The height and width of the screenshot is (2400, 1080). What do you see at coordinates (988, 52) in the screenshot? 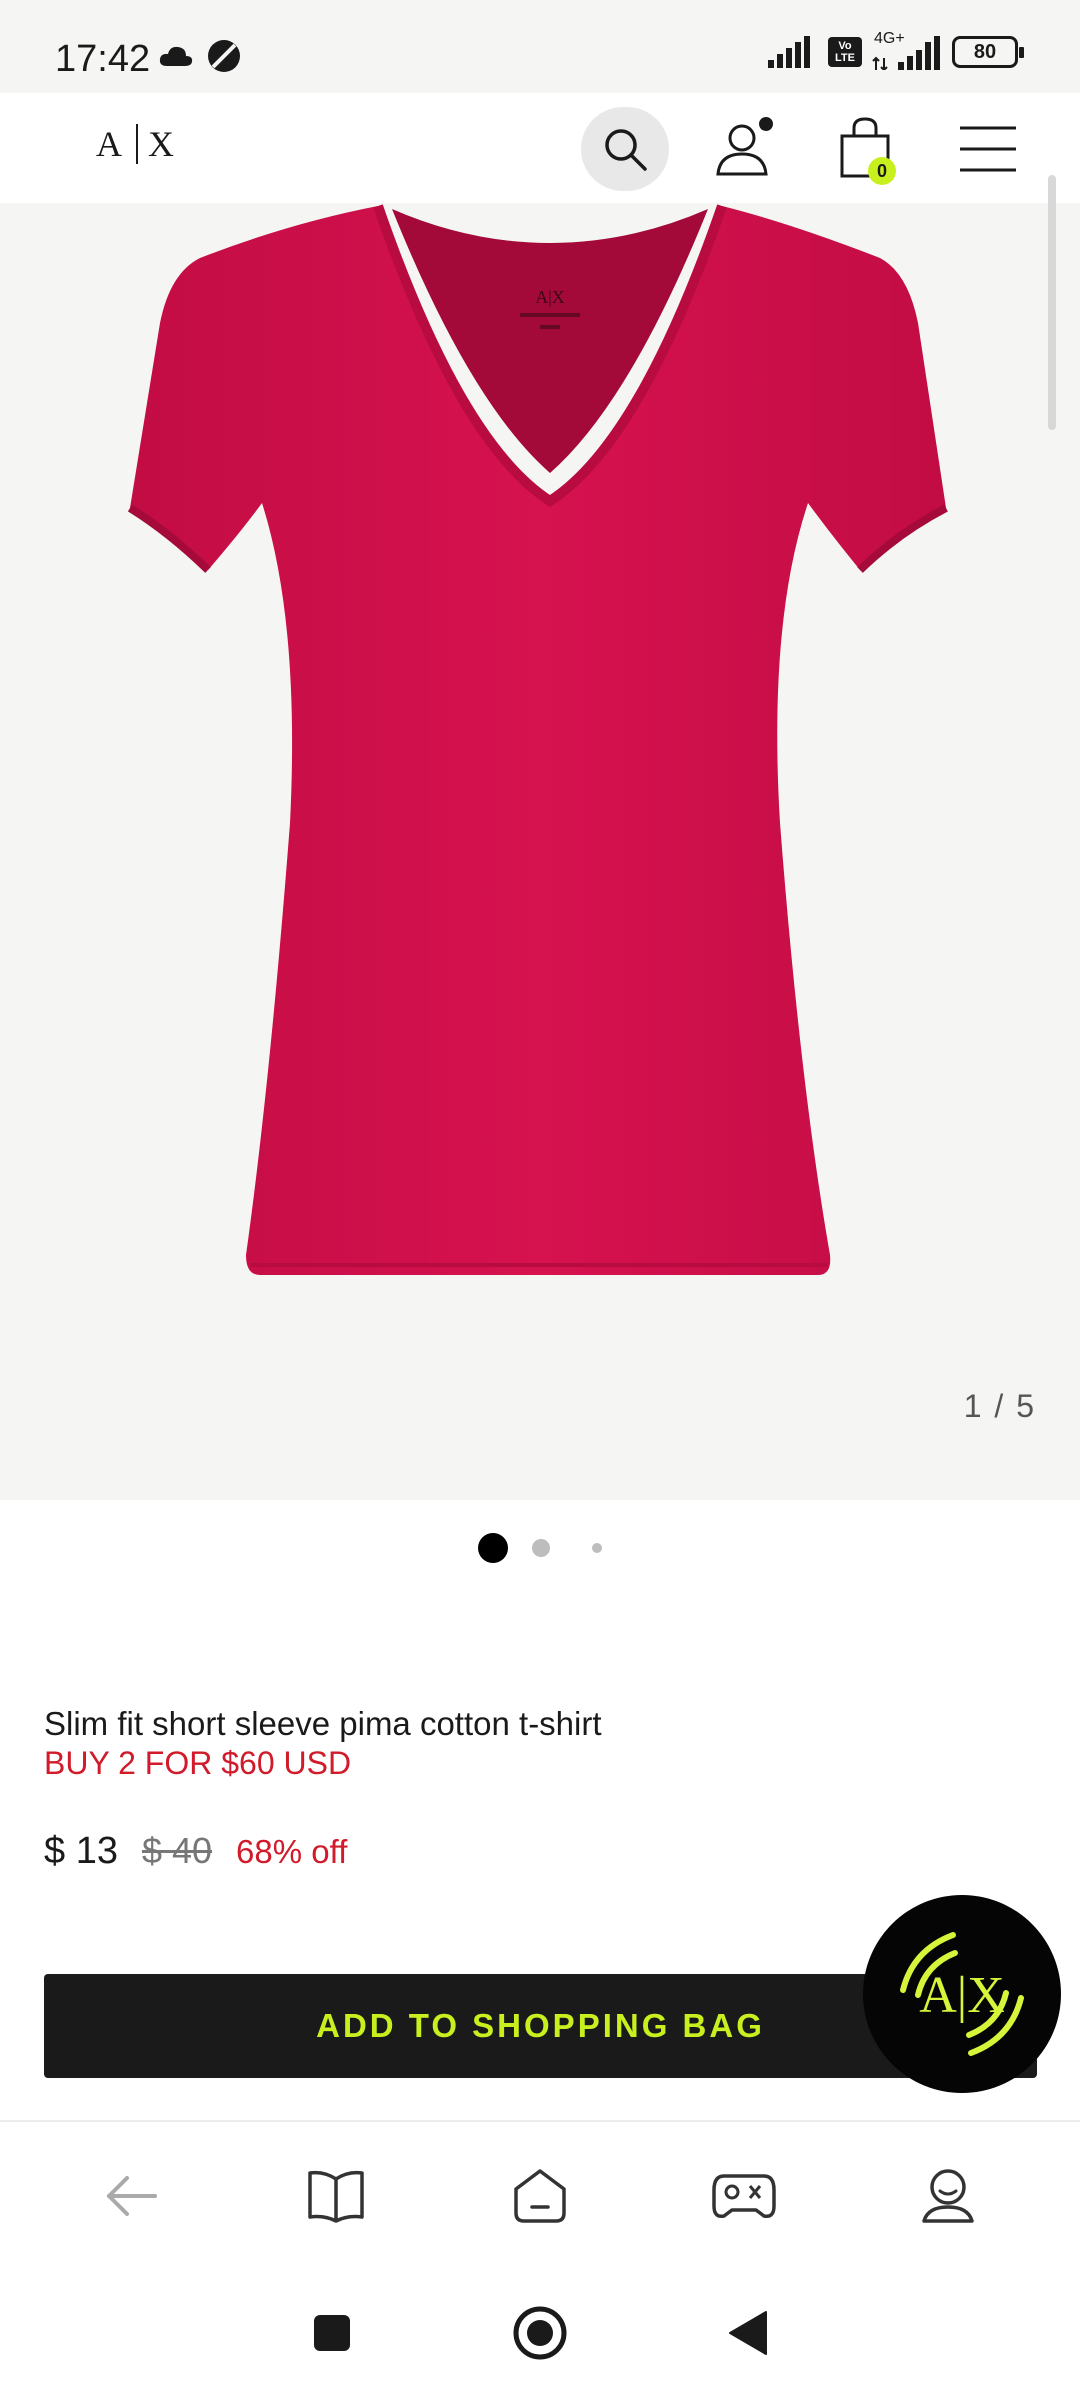
I see `battery-indicator: 80` at bounding box center [988, 52].